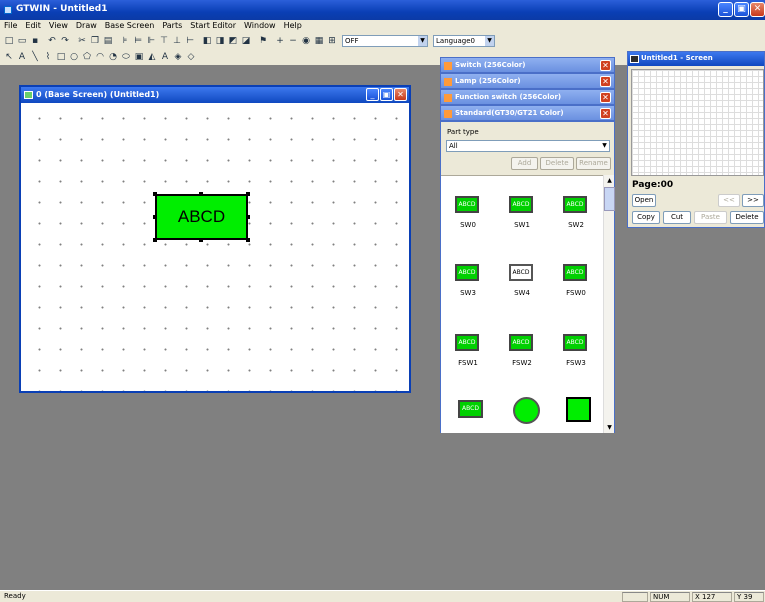  Describe the element at coordinates (9, 57) in the screenshot. I see `select-arrow-icon: ↖` at that location.